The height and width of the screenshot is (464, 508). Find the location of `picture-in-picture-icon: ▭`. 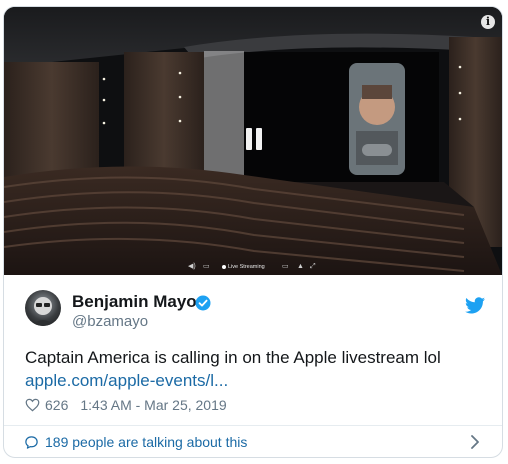

picture-in-picture-icon: ▭ is located at coordinates (285, 267).